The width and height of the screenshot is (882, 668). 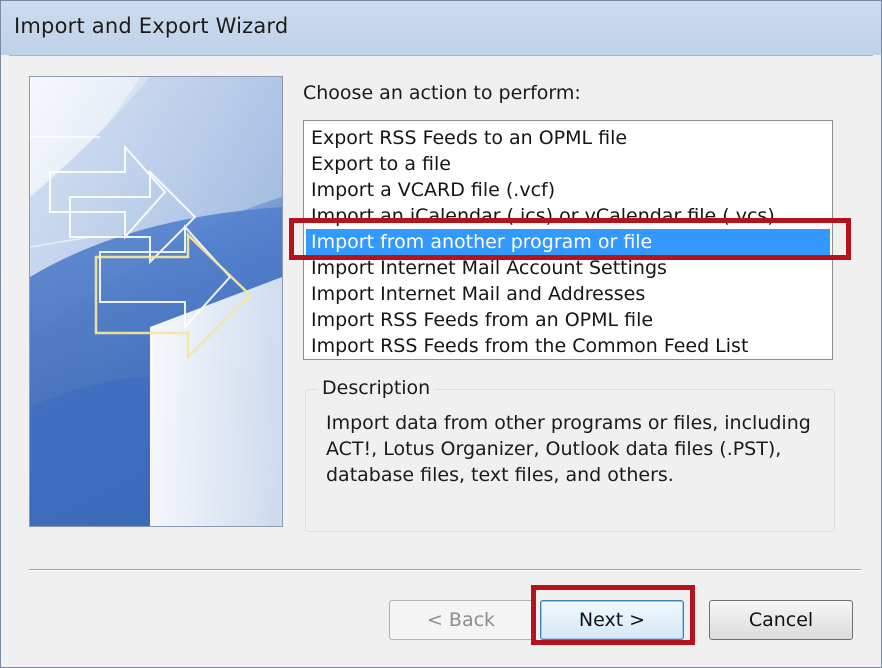 I want to click on action-option: Import Internet Mail Account Settings, so click(x=568, y=268).